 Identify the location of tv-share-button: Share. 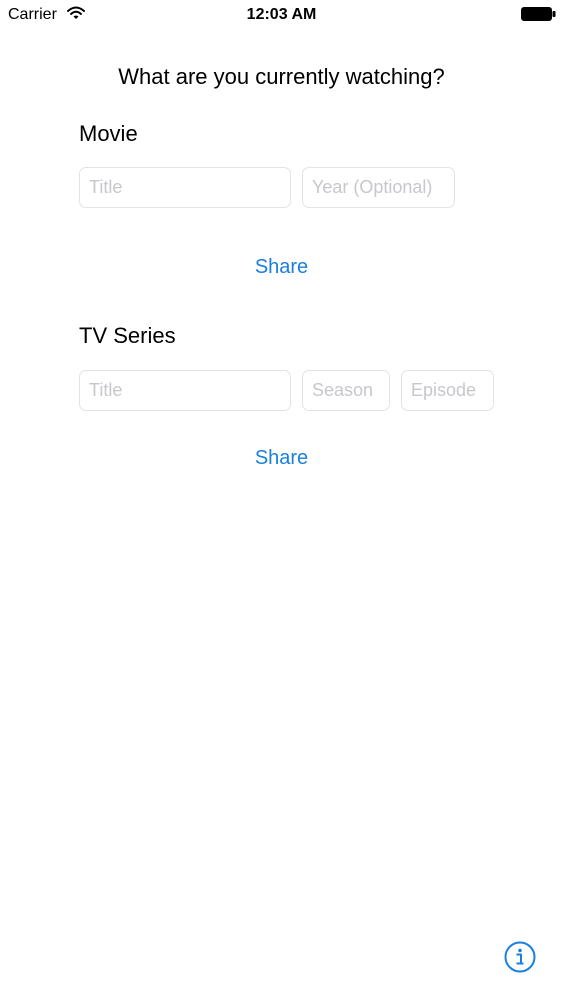
(281, 458).